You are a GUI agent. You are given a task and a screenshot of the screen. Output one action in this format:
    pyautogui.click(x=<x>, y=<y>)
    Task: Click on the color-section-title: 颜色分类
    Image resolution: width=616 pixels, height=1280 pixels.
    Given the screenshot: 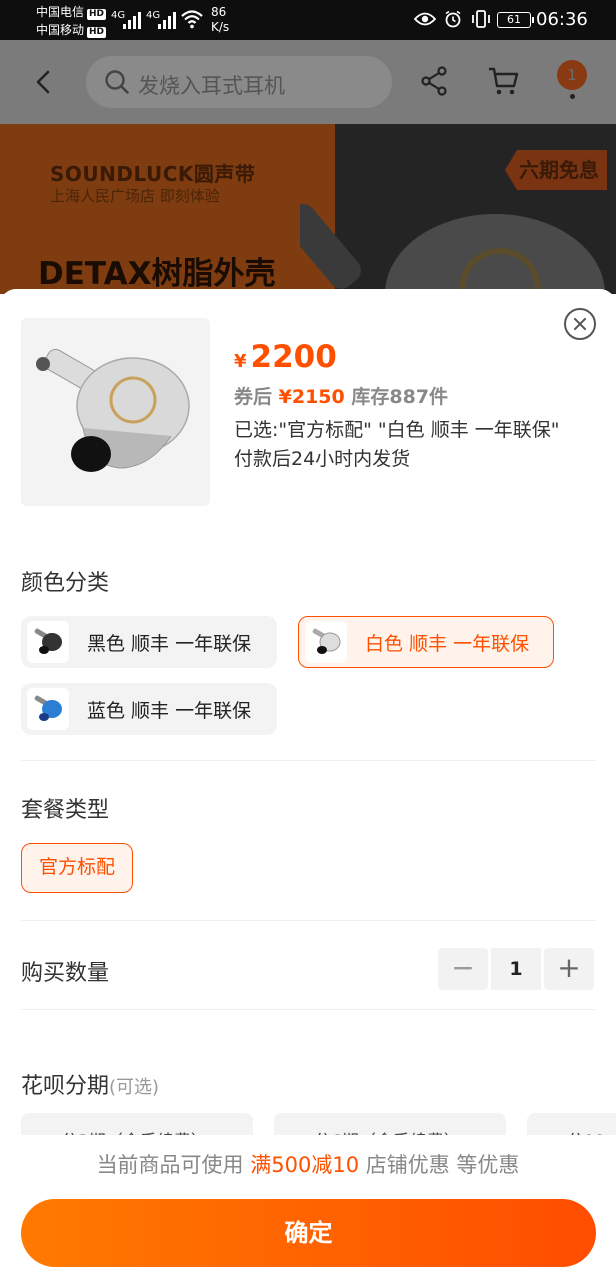 What is the action you would take?
    pyautogui.click(x=65, y=583)
    